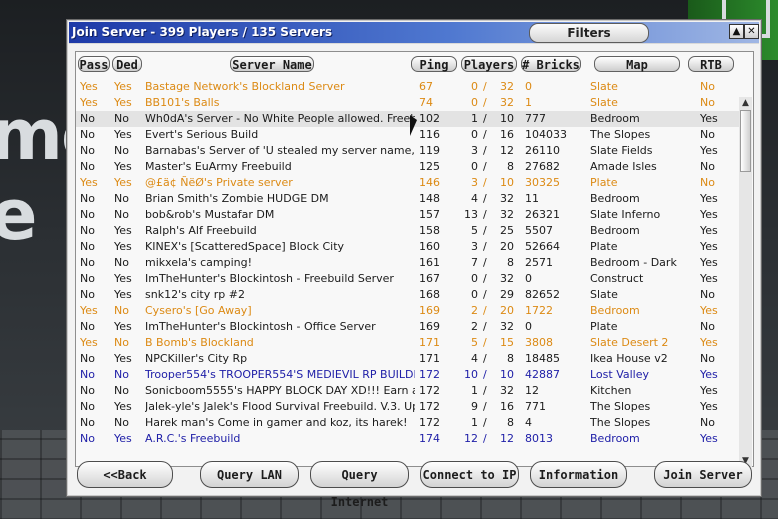  Describe the element at coordinates (429, 198) in the screenshot. I see `cell-ping: 148` at that location.